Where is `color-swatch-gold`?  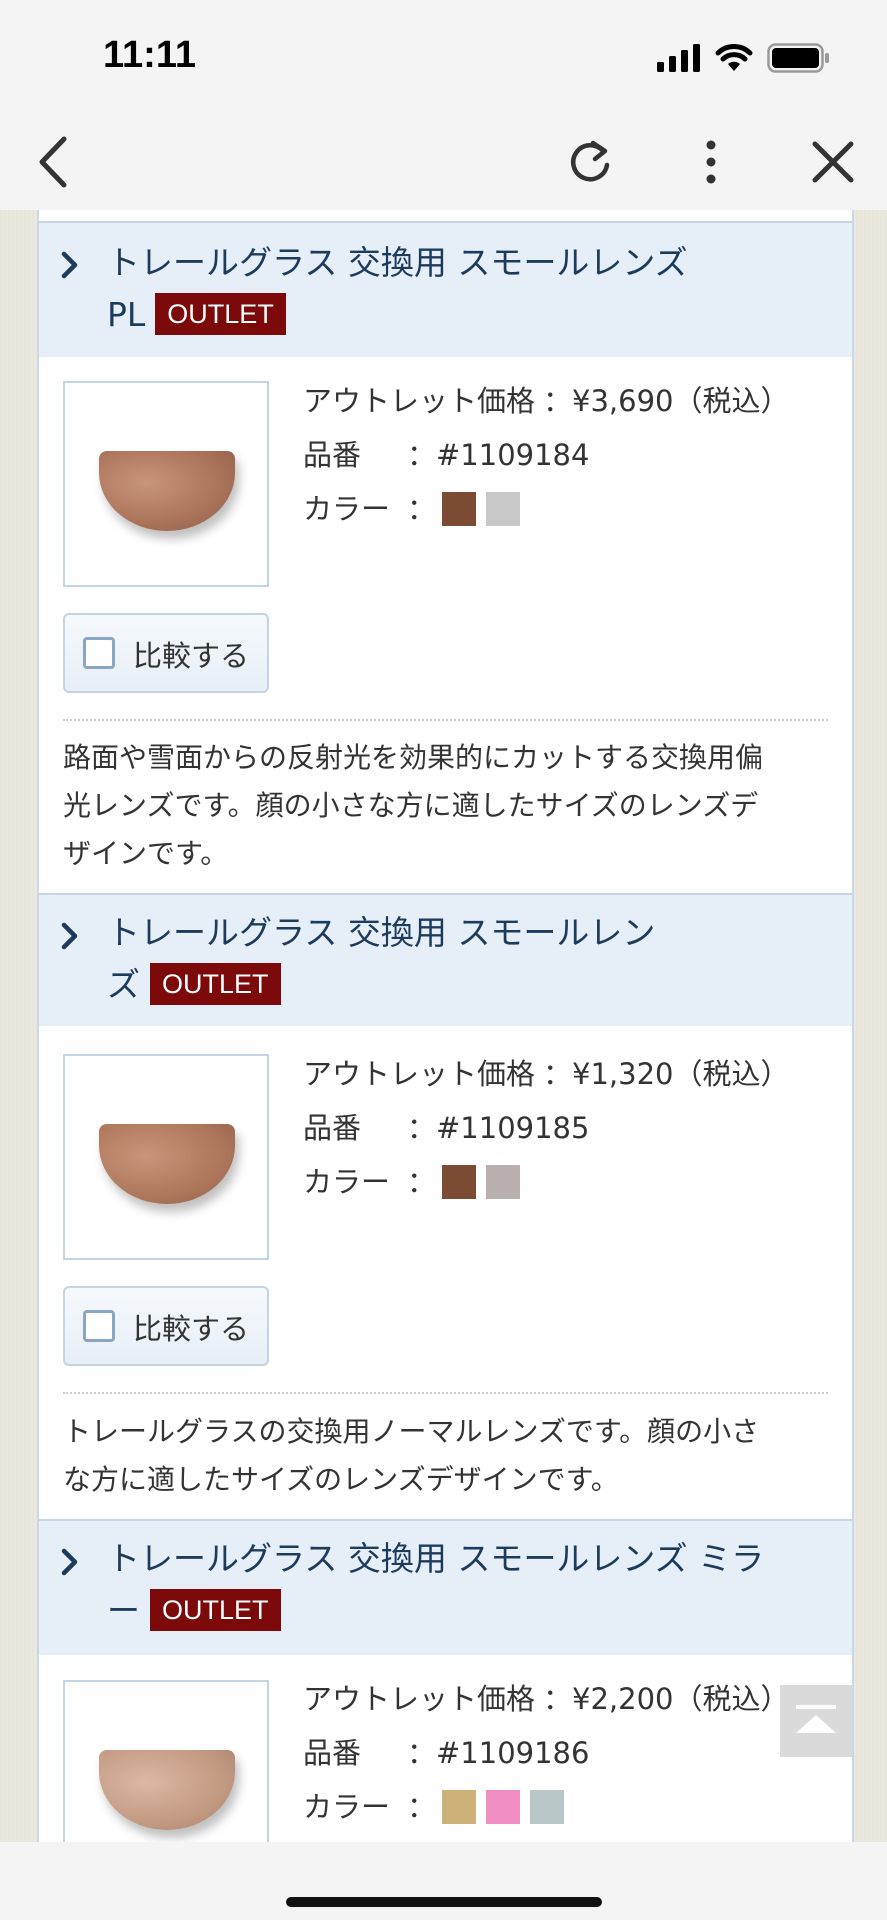 color-swatch-gold is located at coordinates (459, 1807).